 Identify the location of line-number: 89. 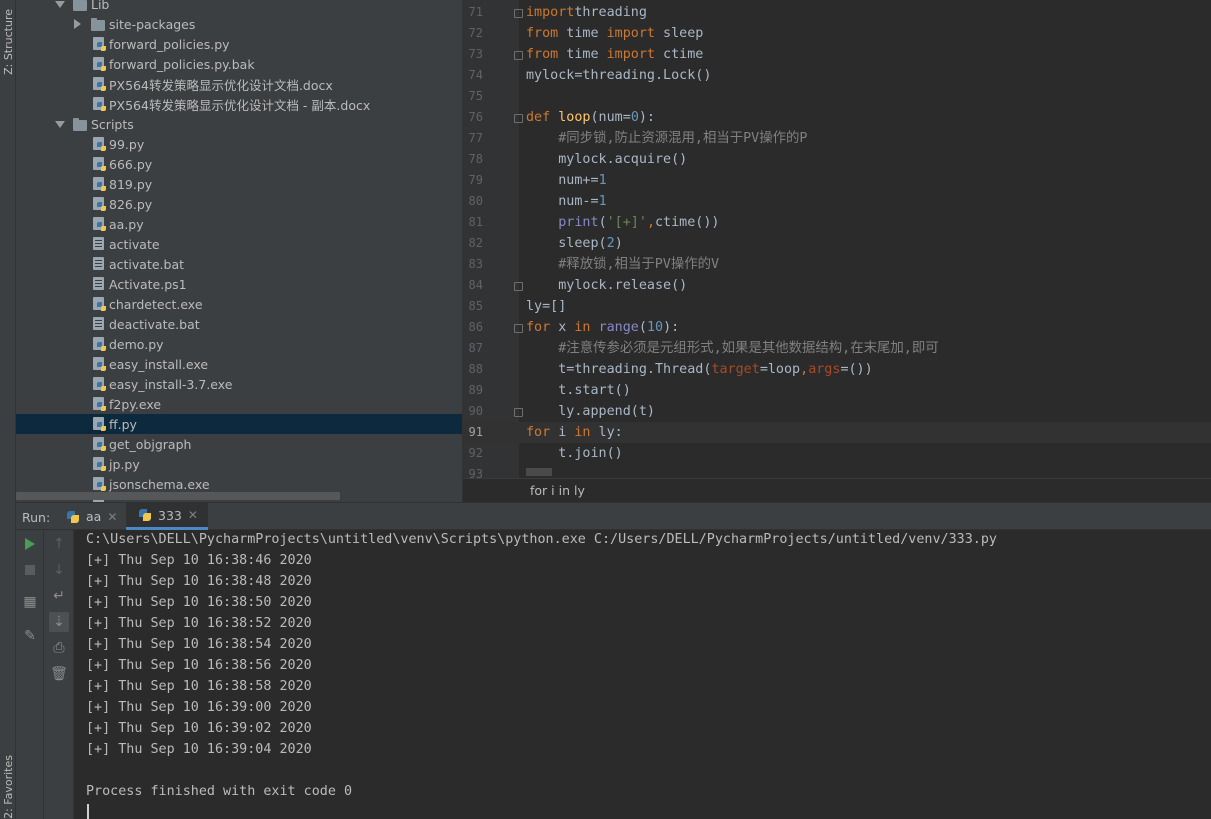
(475, 390).